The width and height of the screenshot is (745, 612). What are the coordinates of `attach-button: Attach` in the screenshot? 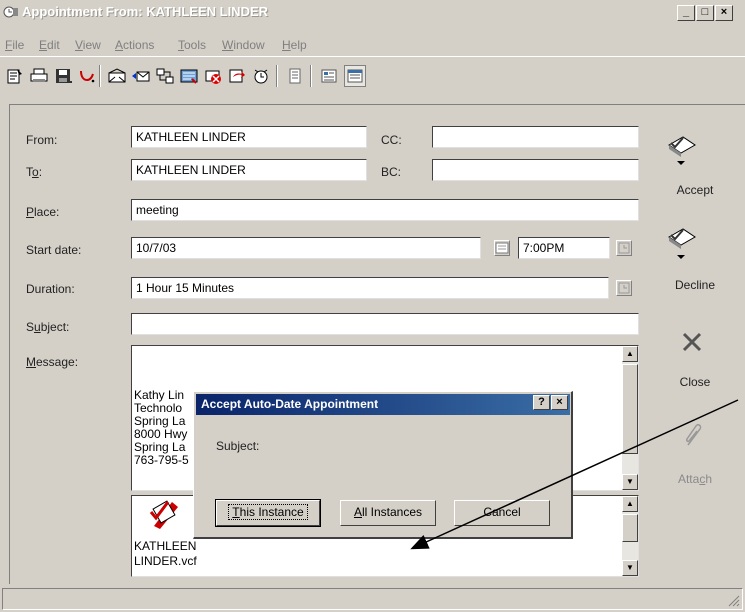 It's located at (695, 479).